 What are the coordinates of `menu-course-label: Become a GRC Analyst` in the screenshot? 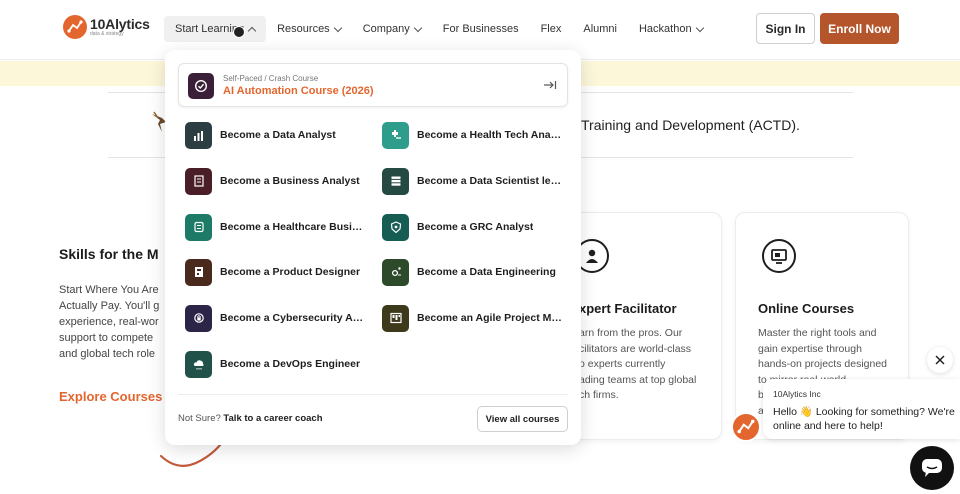 It's located at (475, 227).